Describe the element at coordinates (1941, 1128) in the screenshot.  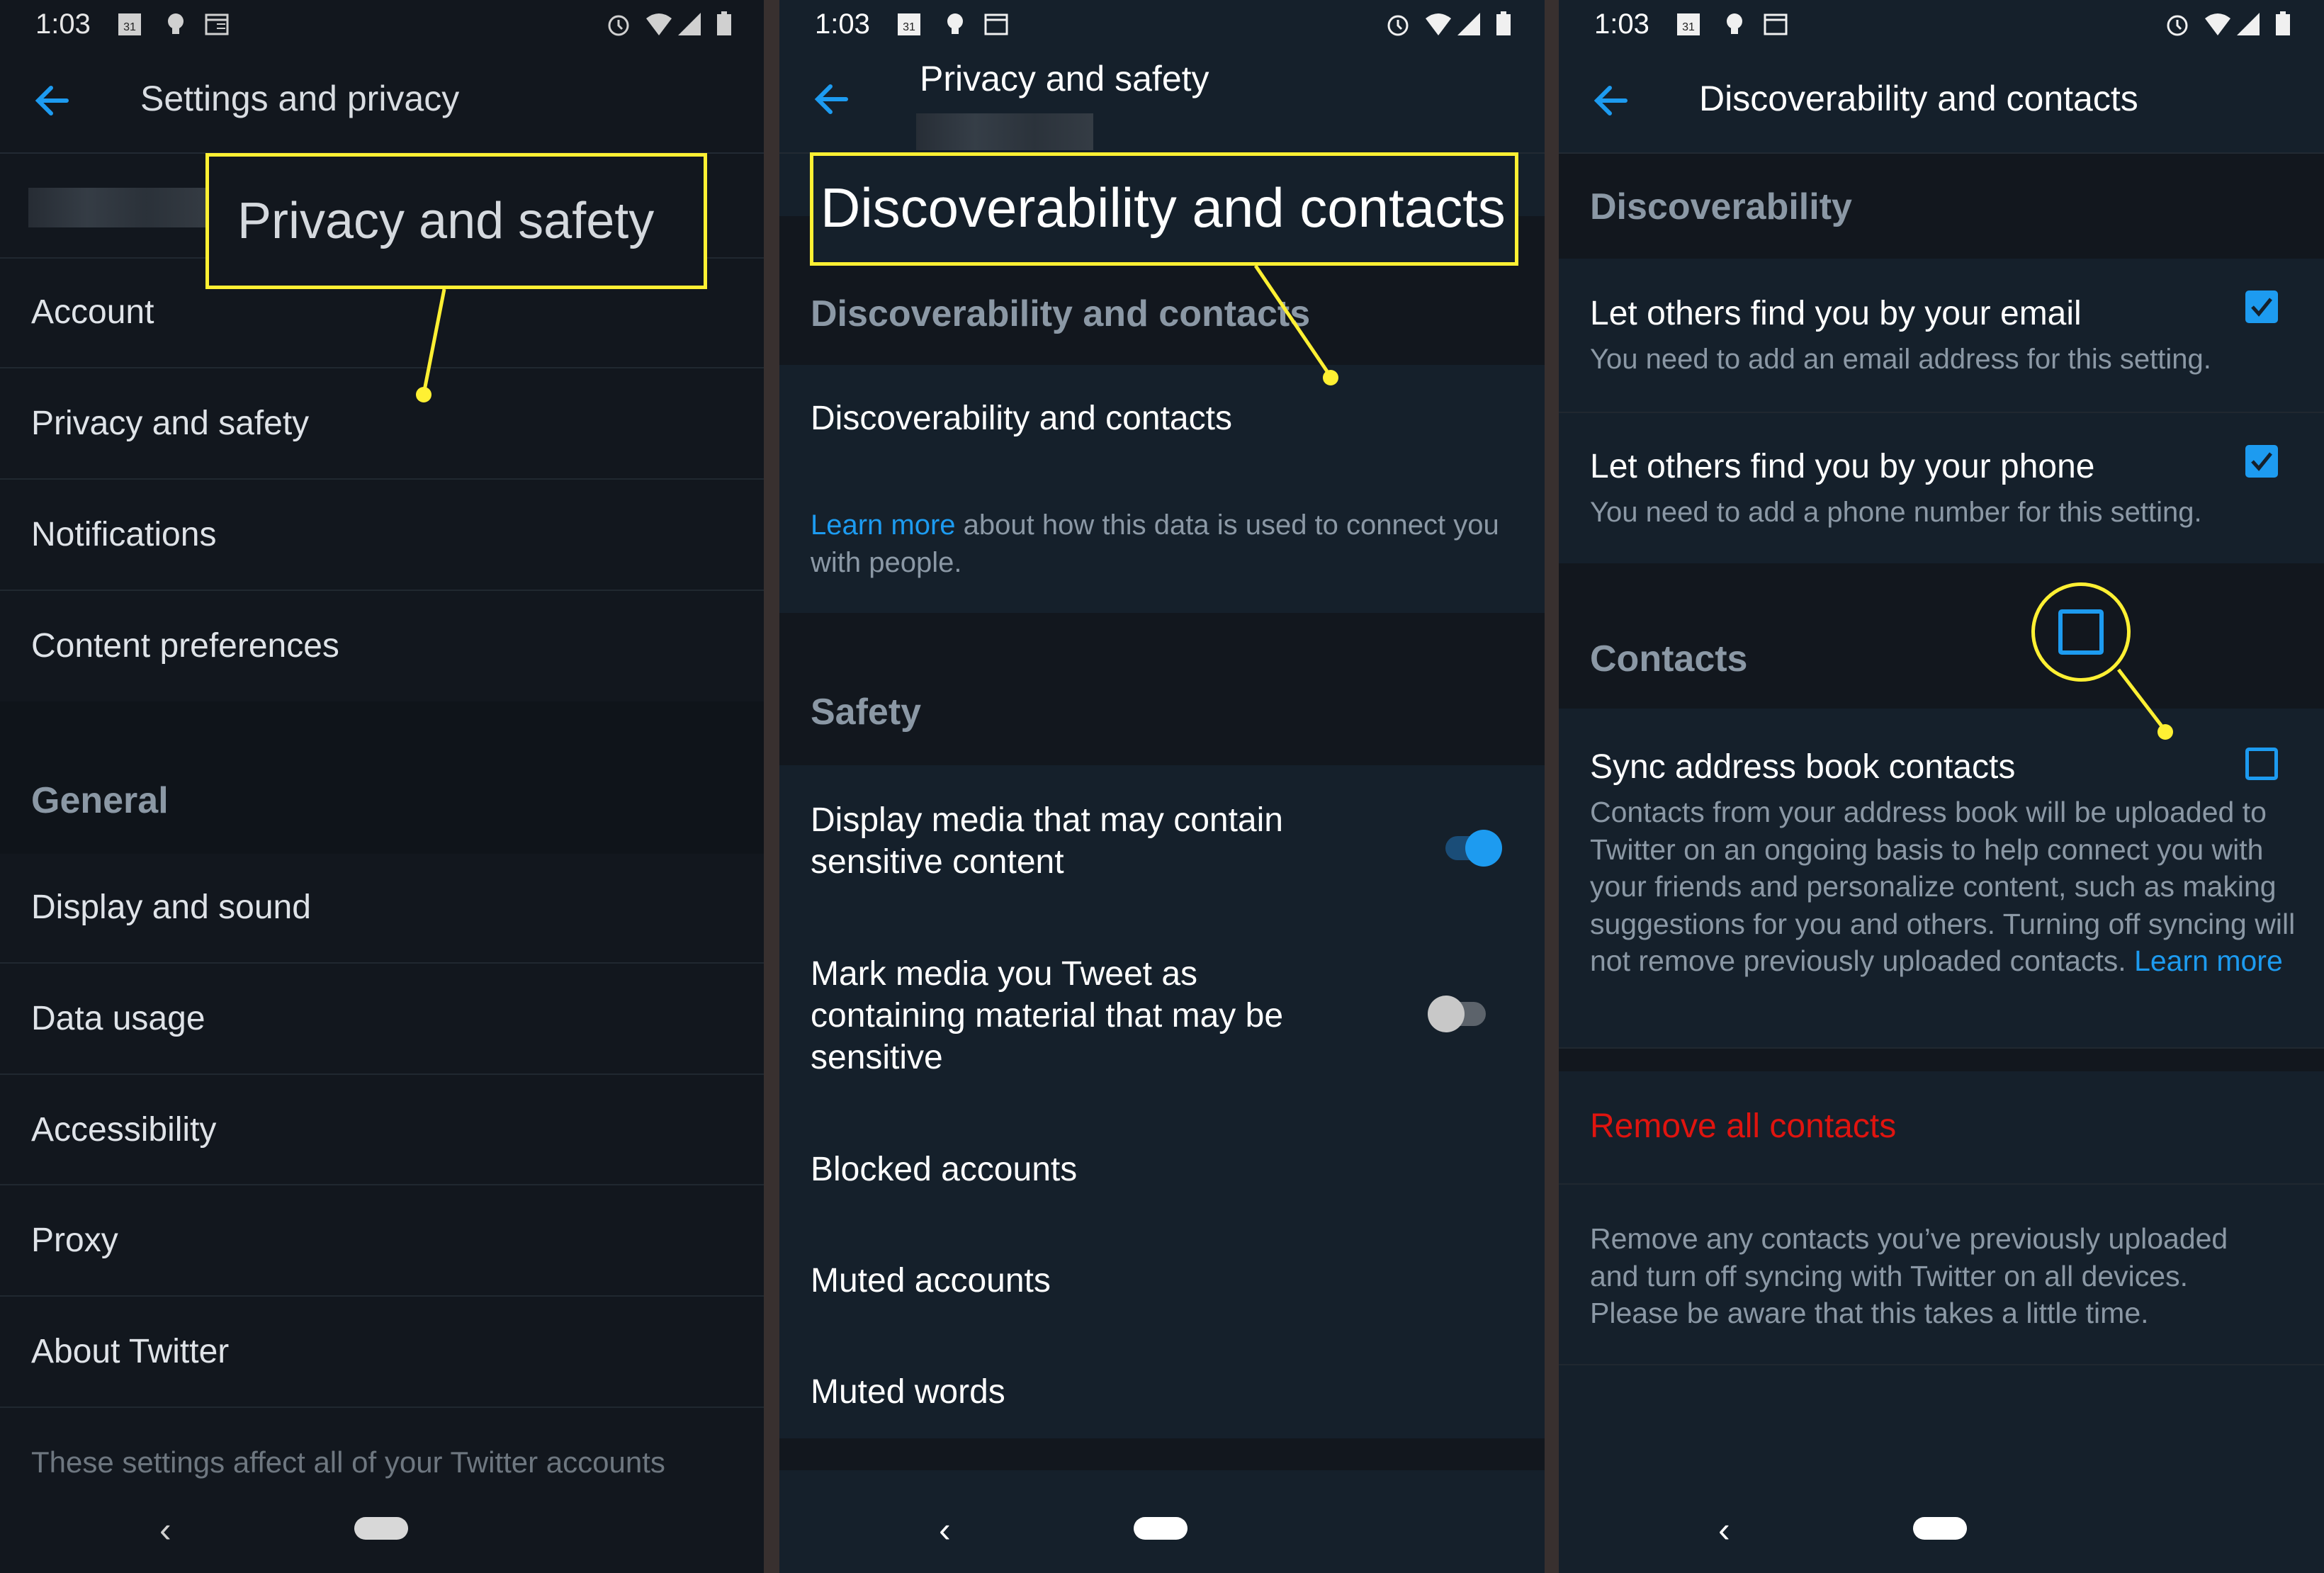
I see `remove-all-contacts-button: Remove all contacts` at that location.